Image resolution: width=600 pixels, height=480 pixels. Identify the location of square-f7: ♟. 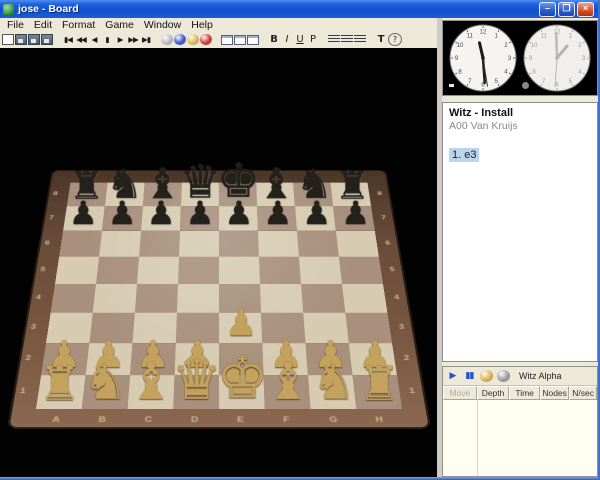
(276, 213).